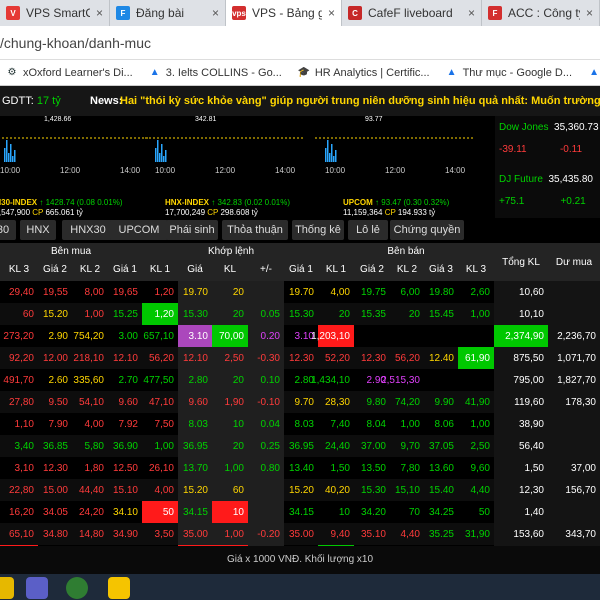  Describe the element at coordinates (8, 230) in the screenshot. I see `market-tab: 30` at that location.